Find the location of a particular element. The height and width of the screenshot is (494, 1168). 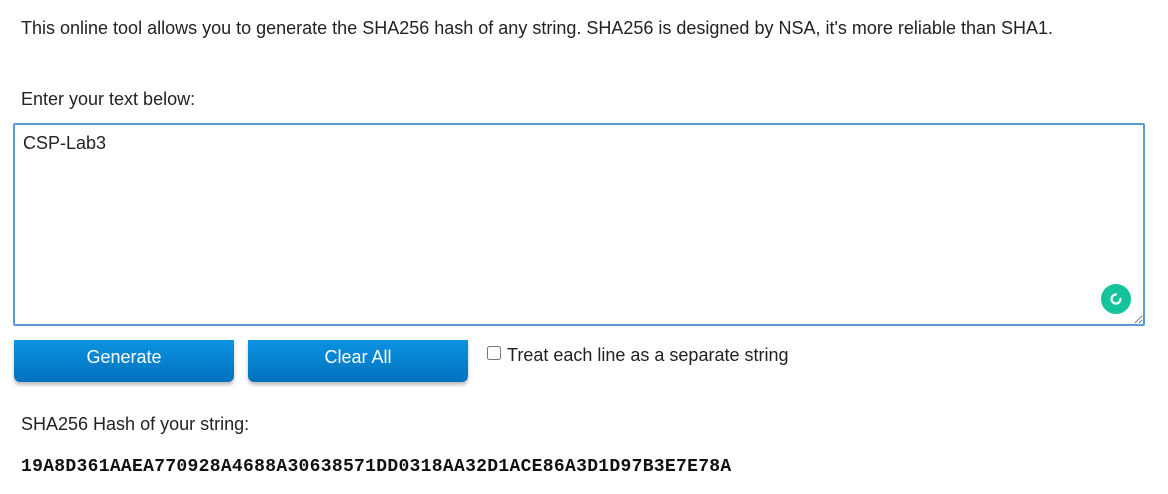

input-prompt: Enter your text below: is located at coordinates (108, 99).